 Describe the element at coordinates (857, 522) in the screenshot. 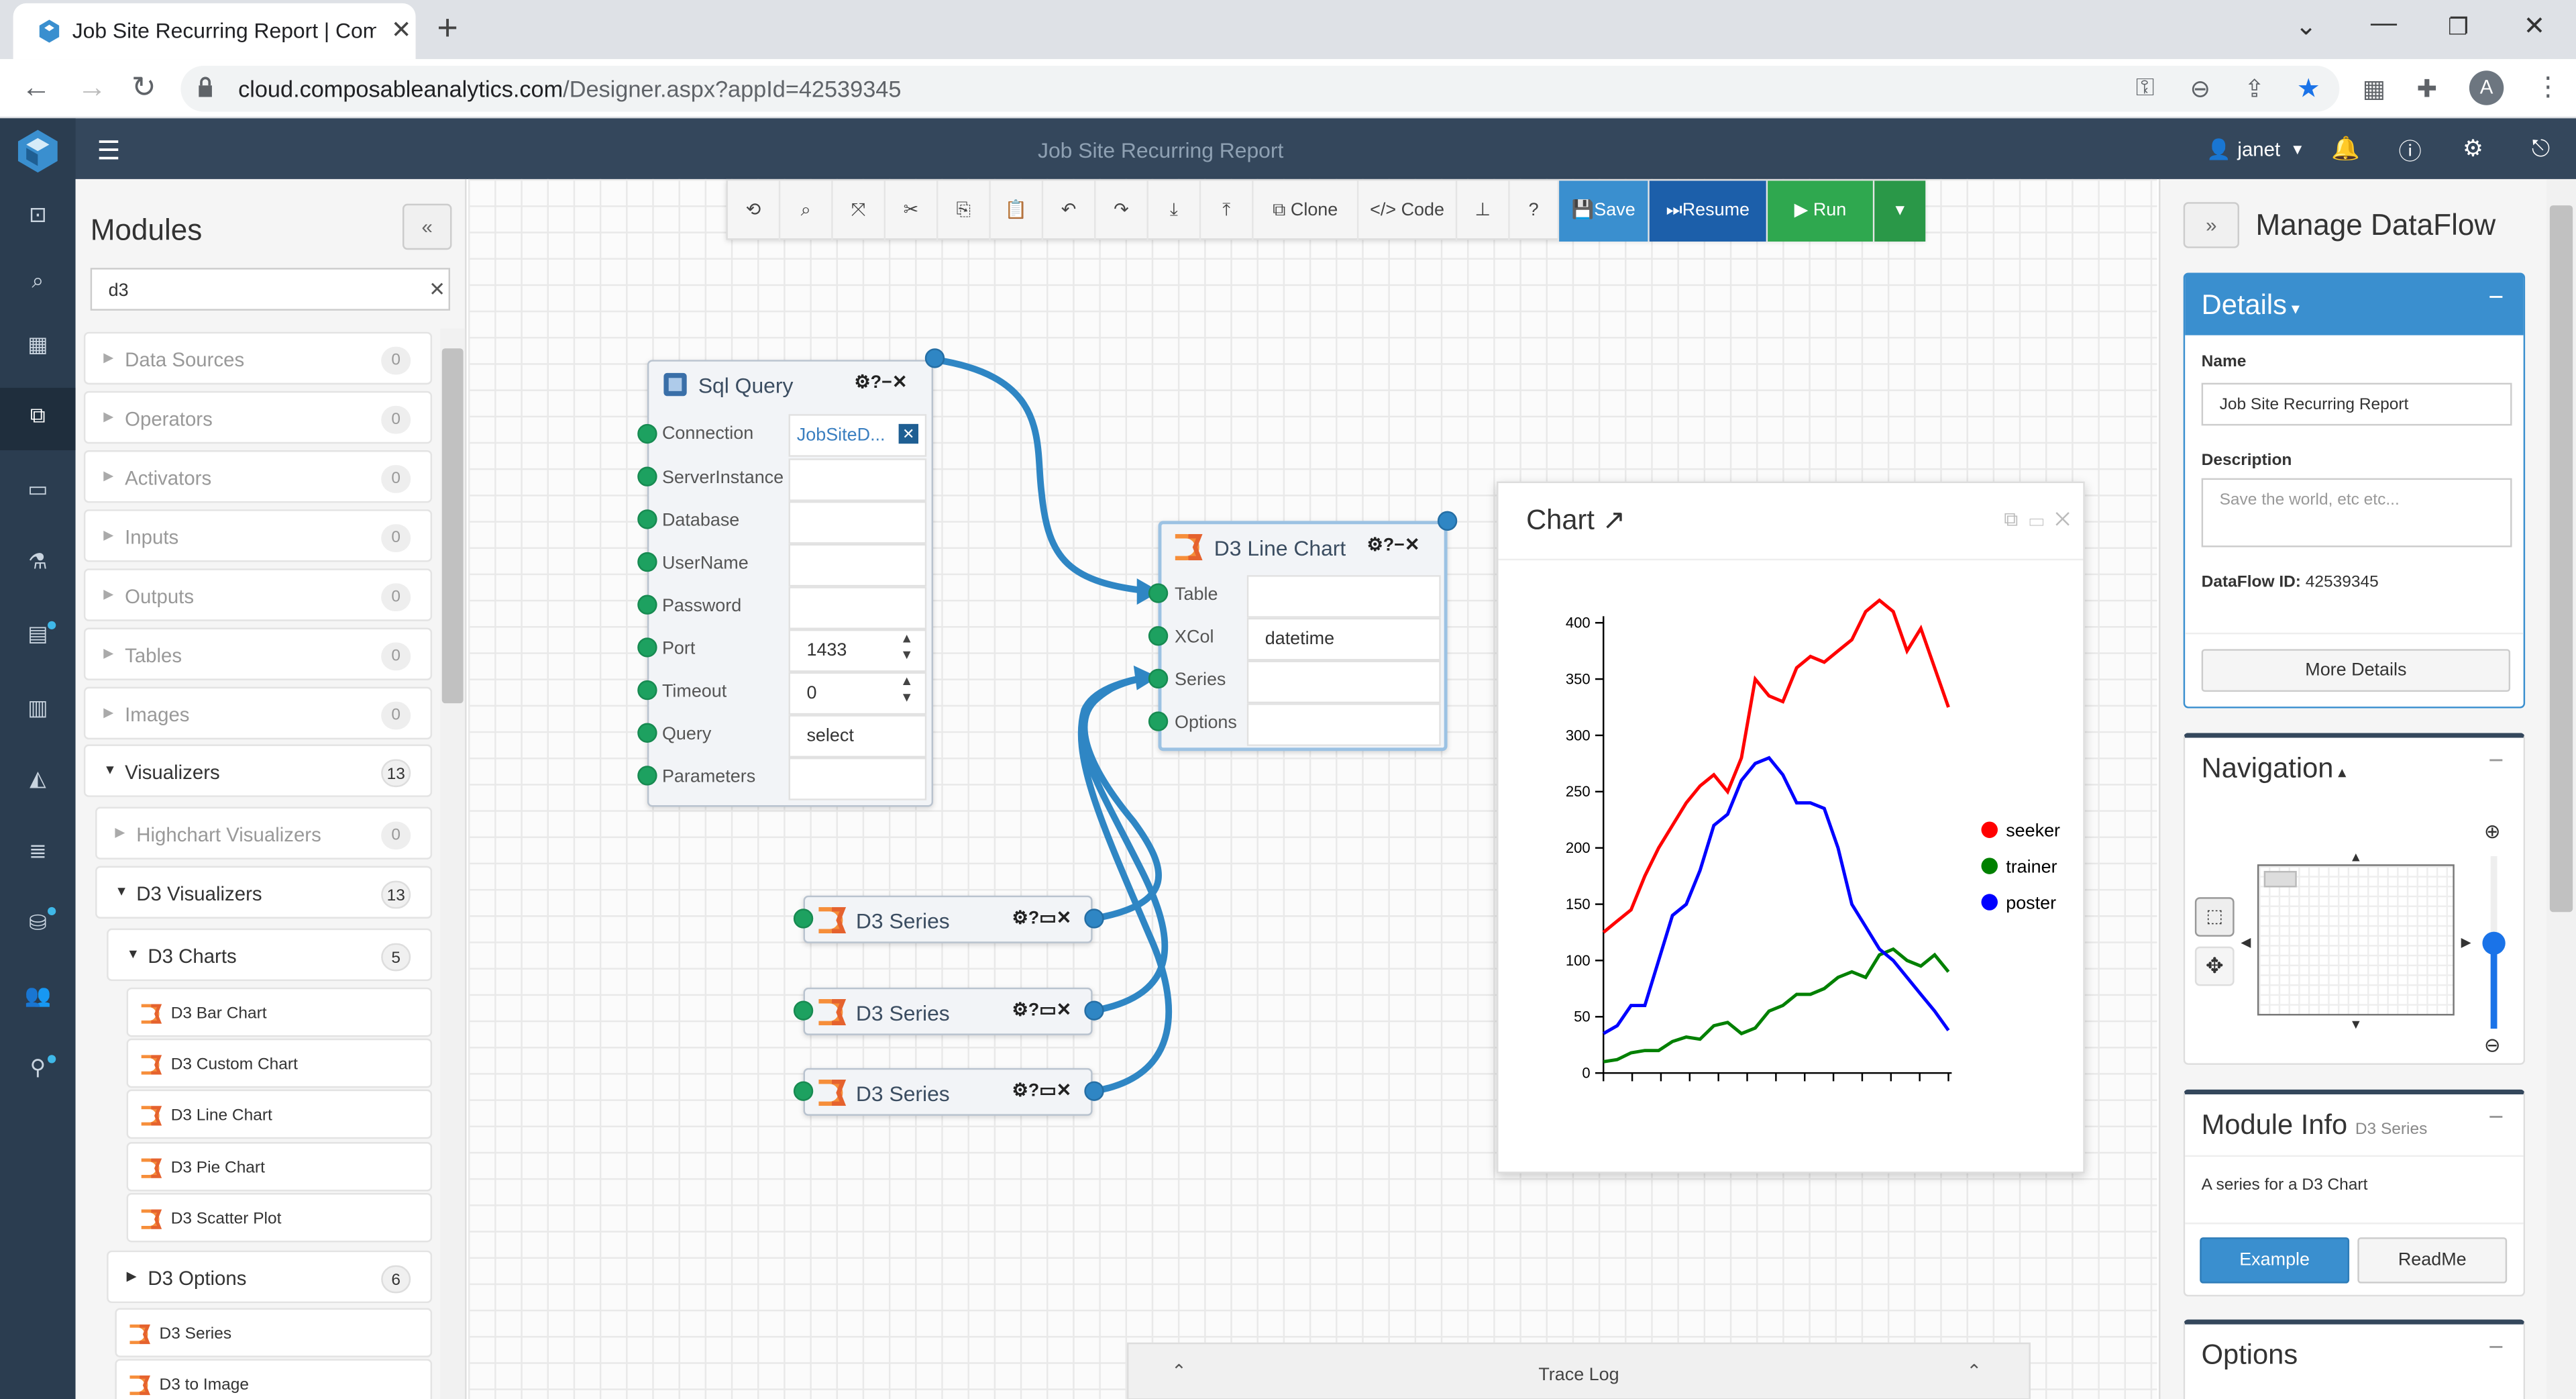

I see `database-input` at that location.